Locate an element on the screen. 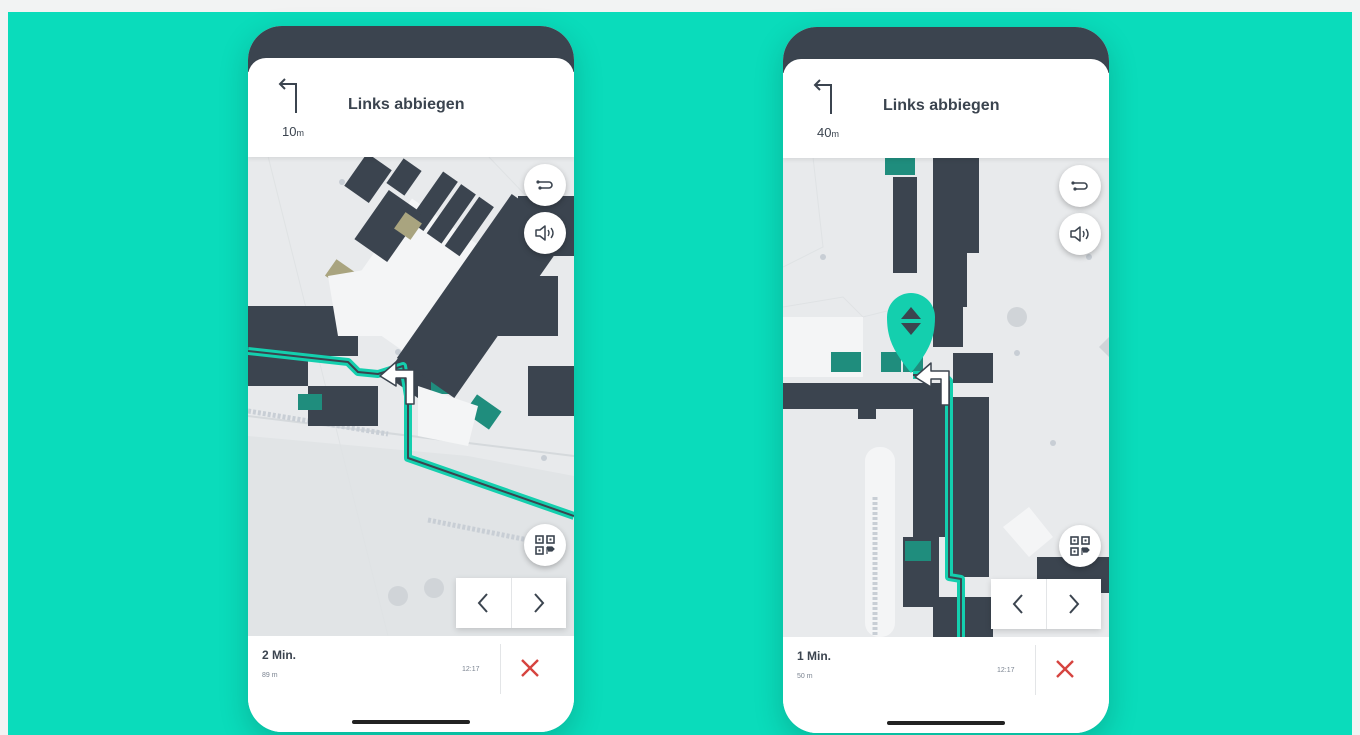 The image size is (1360, 735). eta-duration: 2 Min. is located at coordinates (279, 655).